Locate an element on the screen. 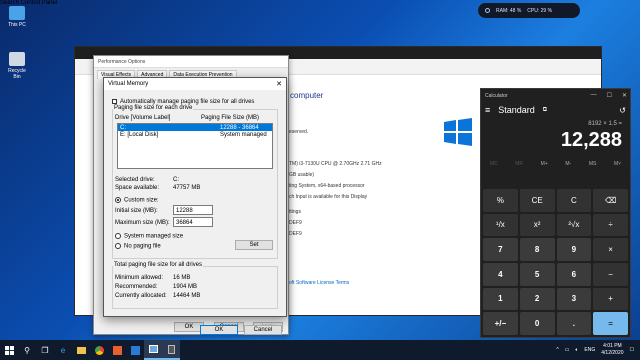  desktop-icon-recycle-bin: Recycle Bin is located at coordinates (17, 66).